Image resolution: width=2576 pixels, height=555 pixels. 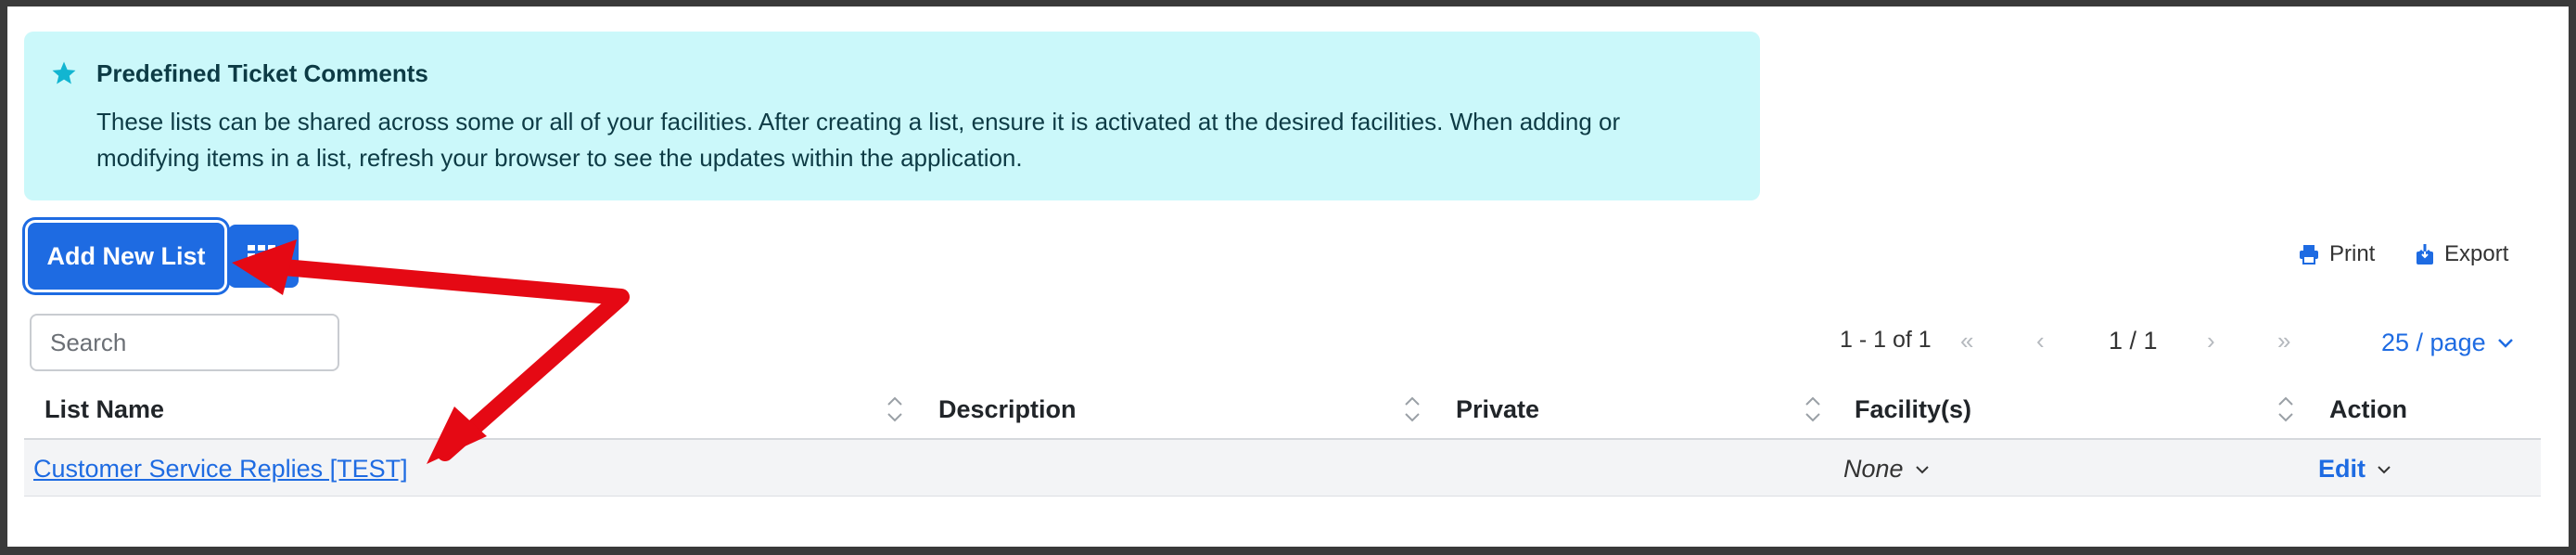 What do you see at coordinates (126, 257) in the screenshot?
I see `add-new-list-button: Add New List` at bounding box center [126, 257].